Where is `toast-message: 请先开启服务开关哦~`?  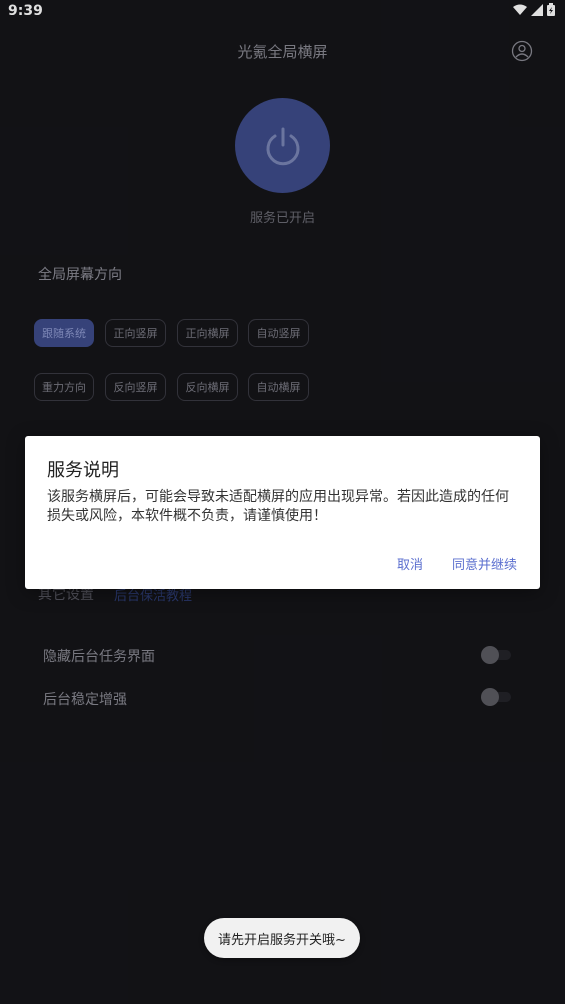 toast-message: 请先开启服务开关哦~ is located at coordinates (282, 938).